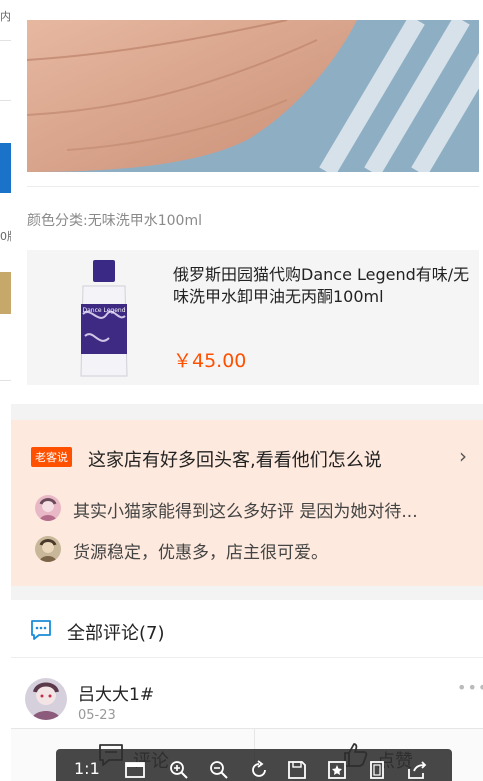 This screenshot has height=781, width=483. What do you see at coordinates (235, 459) in the screenshot?
I see `returning-customers-headline: 这家店有好多回头客,看看他们怎么说` at bounding box center [235, 459].